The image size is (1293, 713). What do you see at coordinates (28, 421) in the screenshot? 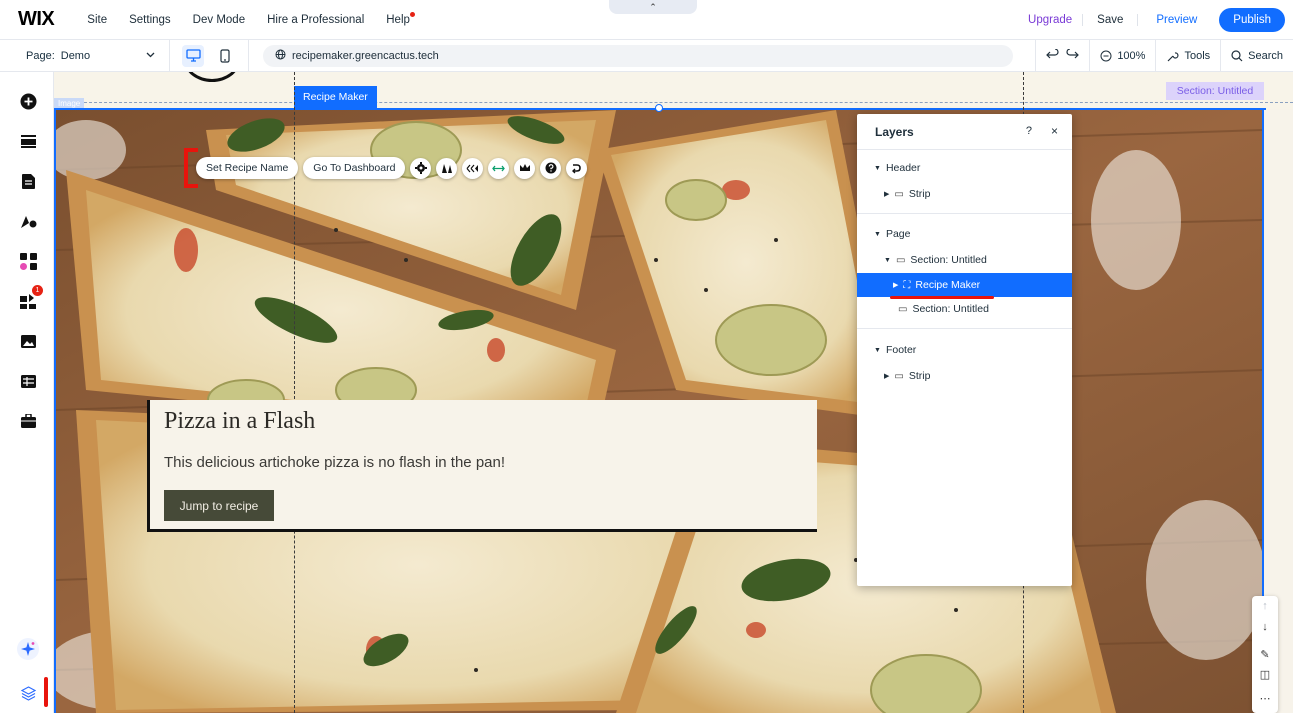
I see `portfolio-icon` at bounding box center [28, 421].